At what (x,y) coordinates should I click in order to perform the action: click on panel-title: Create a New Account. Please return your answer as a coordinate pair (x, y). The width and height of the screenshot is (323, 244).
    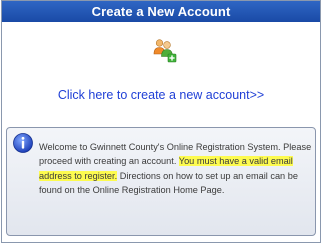
    Looking at the image, I should click on (161, 11).